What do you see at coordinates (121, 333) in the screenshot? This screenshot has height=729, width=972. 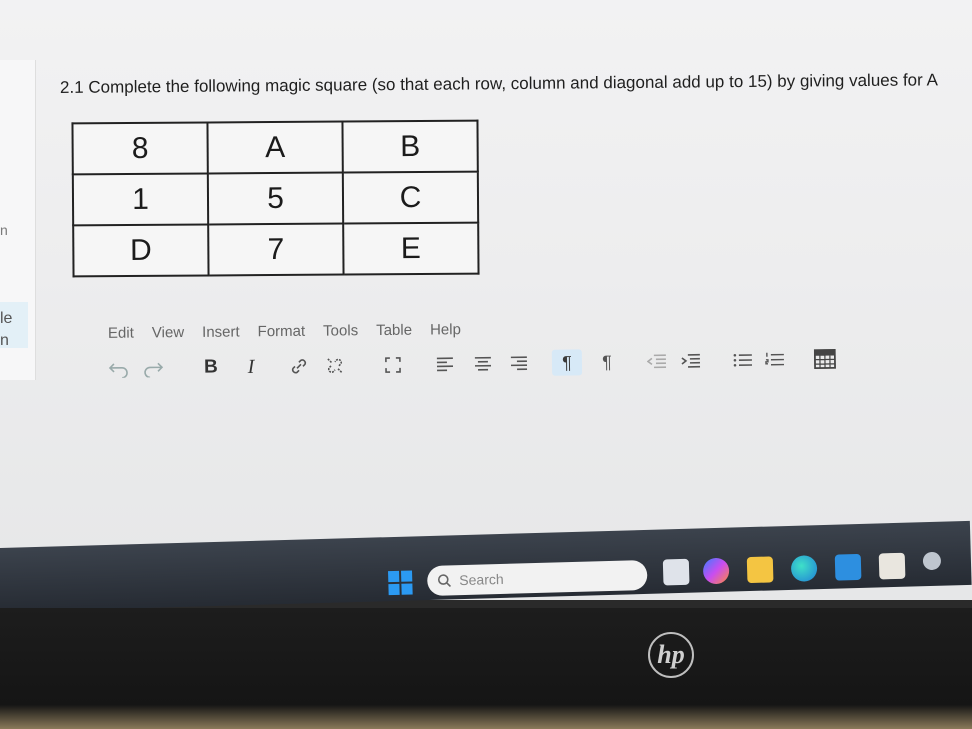 I see `menu-edit: Edit` at bounding box center [121, 333].